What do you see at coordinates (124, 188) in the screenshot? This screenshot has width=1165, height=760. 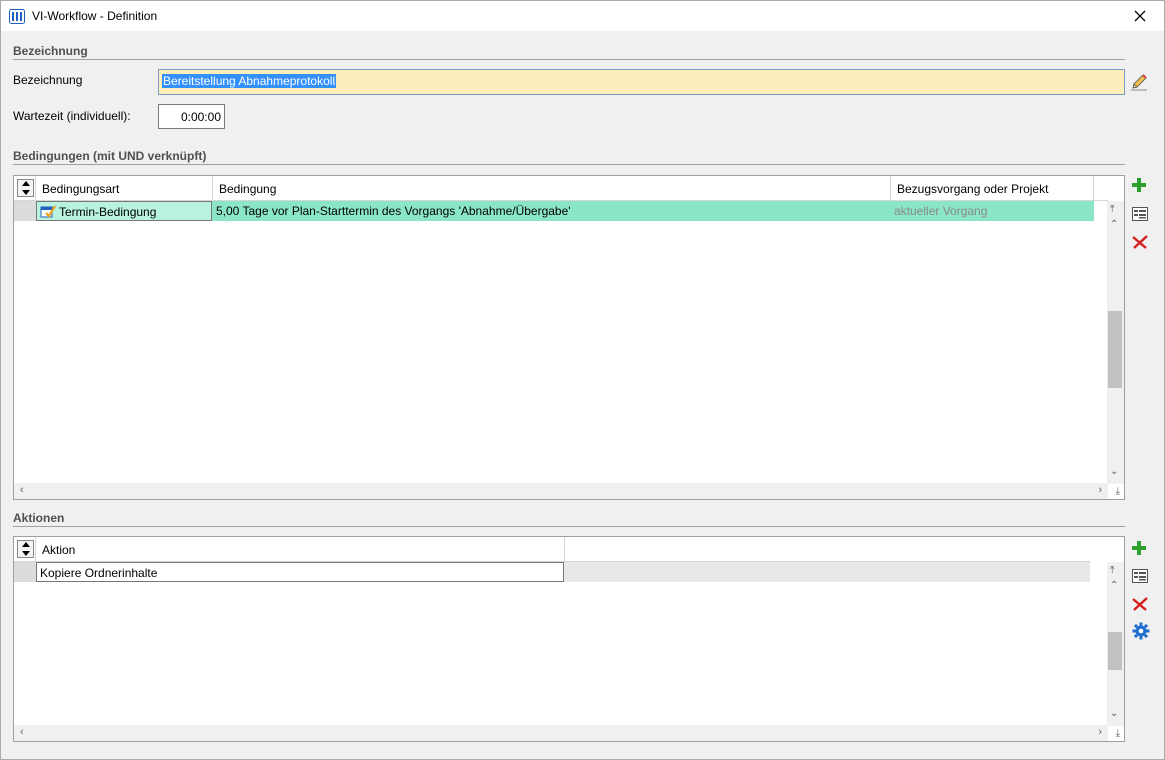 I see `column-header-type: Bedingungsart` at bounding box center [124, 188].